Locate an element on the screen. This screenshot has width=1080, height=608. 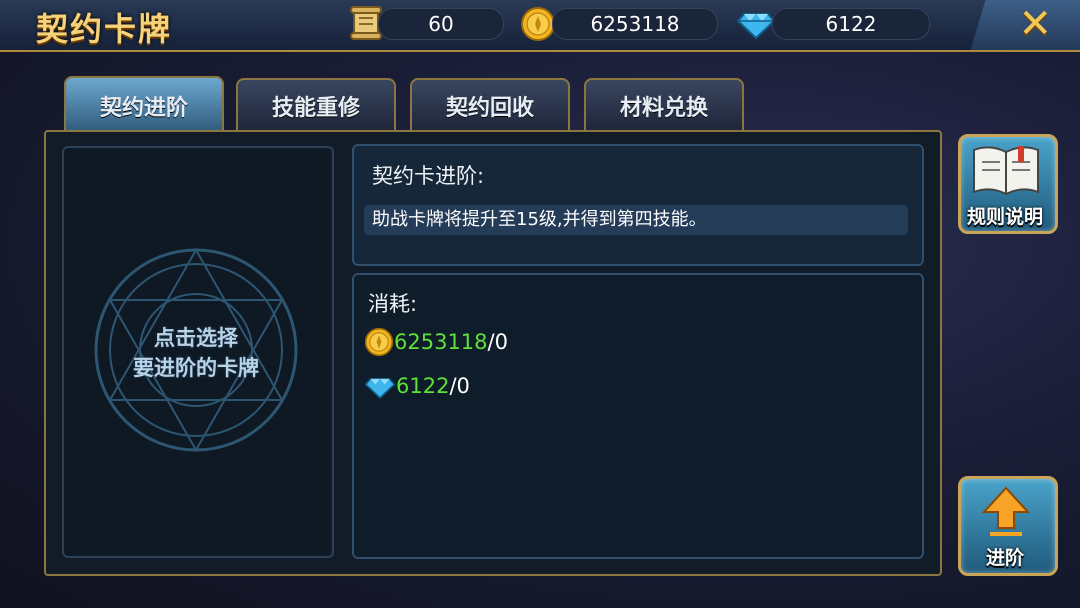
rules-button-label: 规则说明 is located at coordinates (1005, 215).